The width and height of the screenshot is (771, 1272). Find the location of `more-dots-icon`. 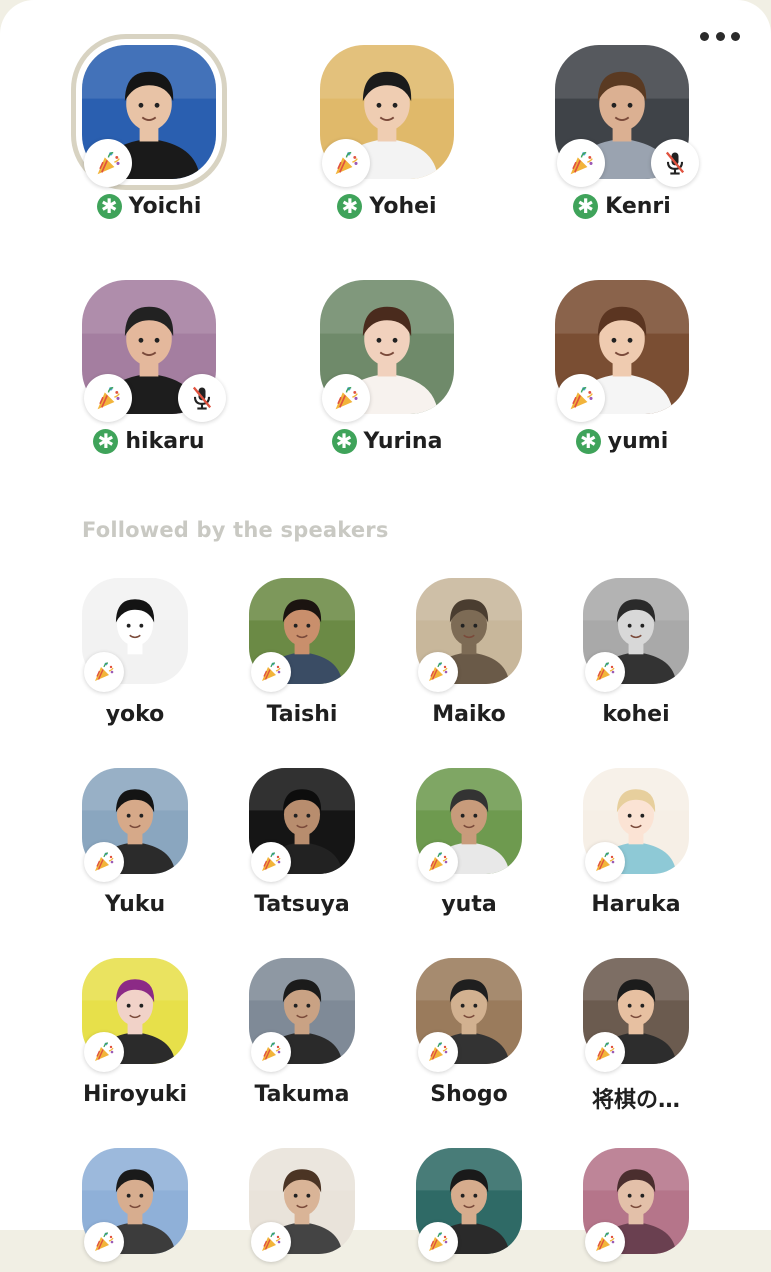

more-dots-icon is located at coordinates (704, 36).